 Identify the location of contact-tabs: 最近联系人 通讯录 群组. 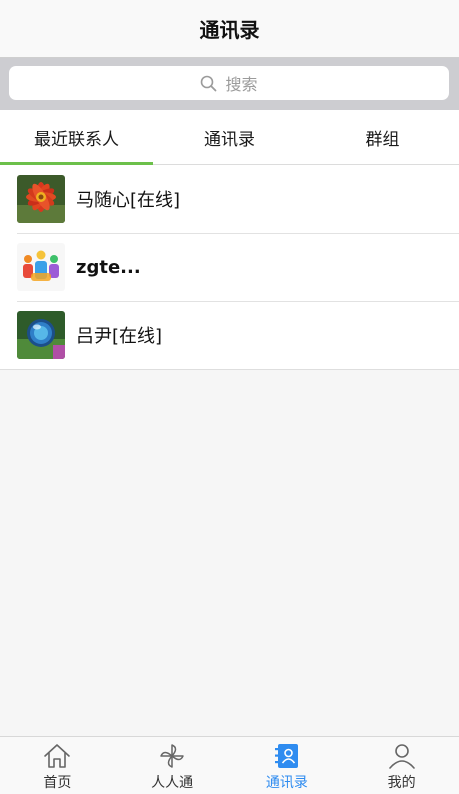
(229, 137).